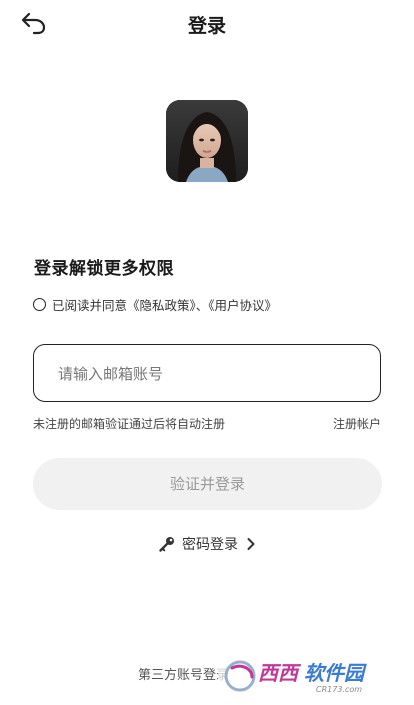 This screenshot has height=705, width=414. What do you see at coordinates (184, 675) in the screenshot?
I see `third-party-login-label: 第三方账号登录` at bounding box center [184, 675].